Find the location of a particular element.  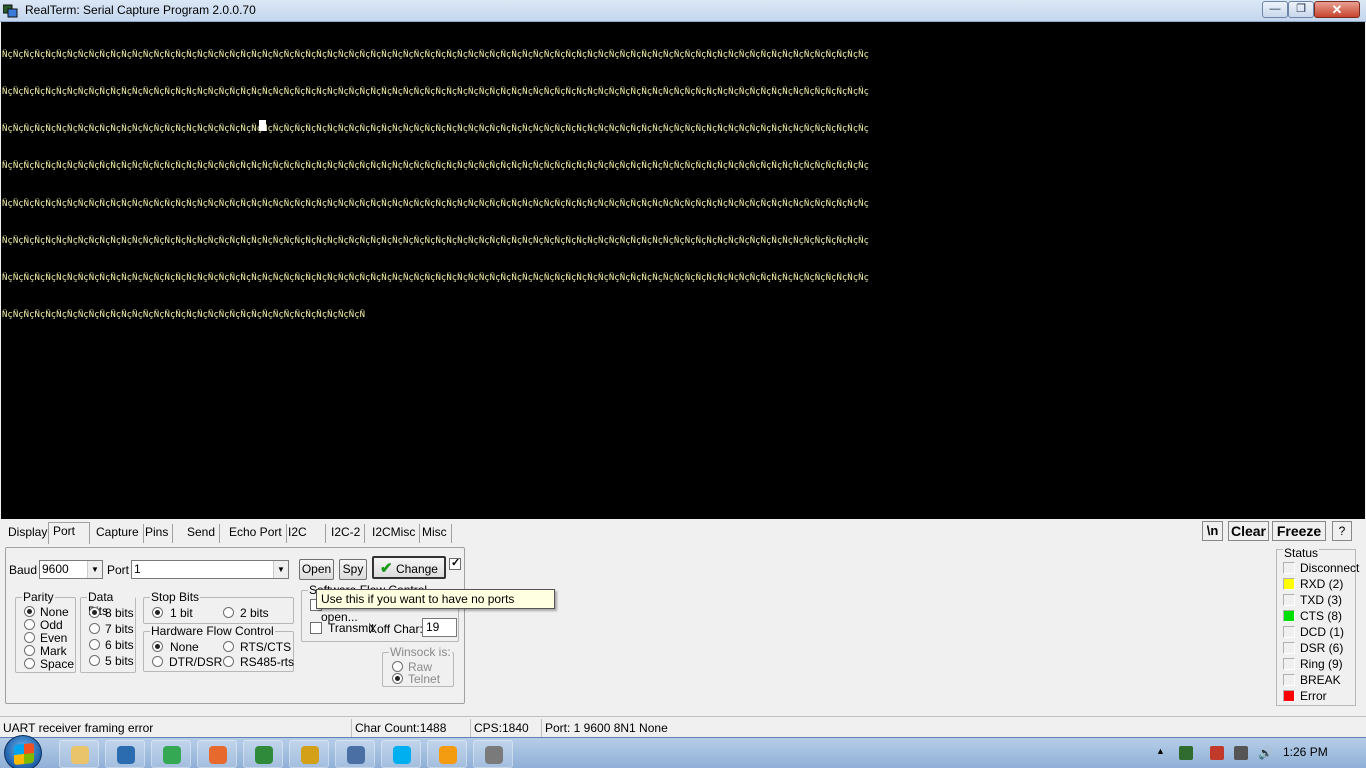

restore-icon: ❐ is located at coordinates (1301, 9).